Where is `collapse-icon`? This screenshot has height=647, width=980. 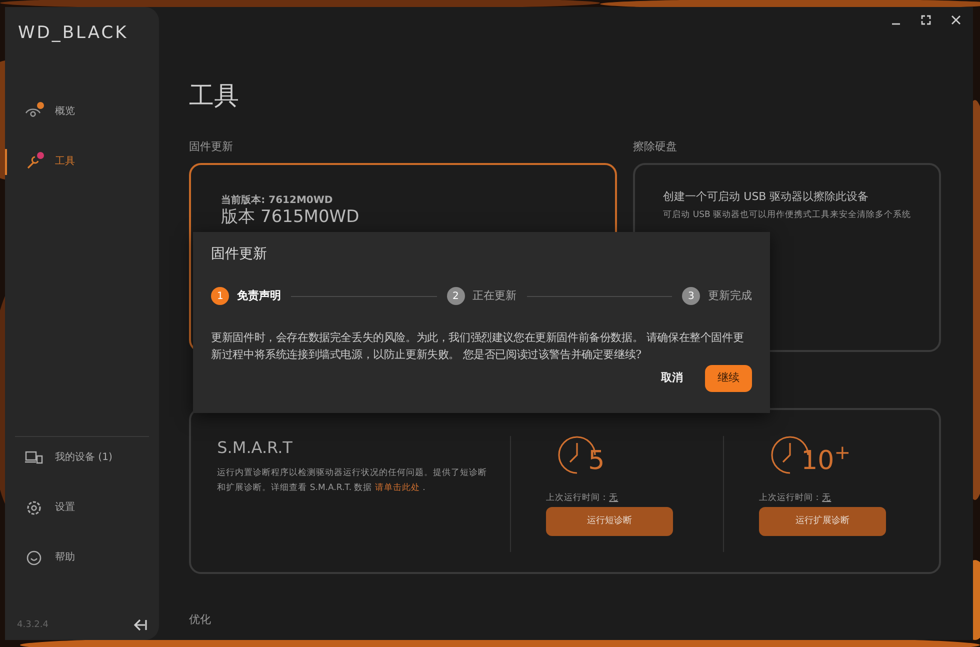
collapse-icon is located at coordinates (140, 625).